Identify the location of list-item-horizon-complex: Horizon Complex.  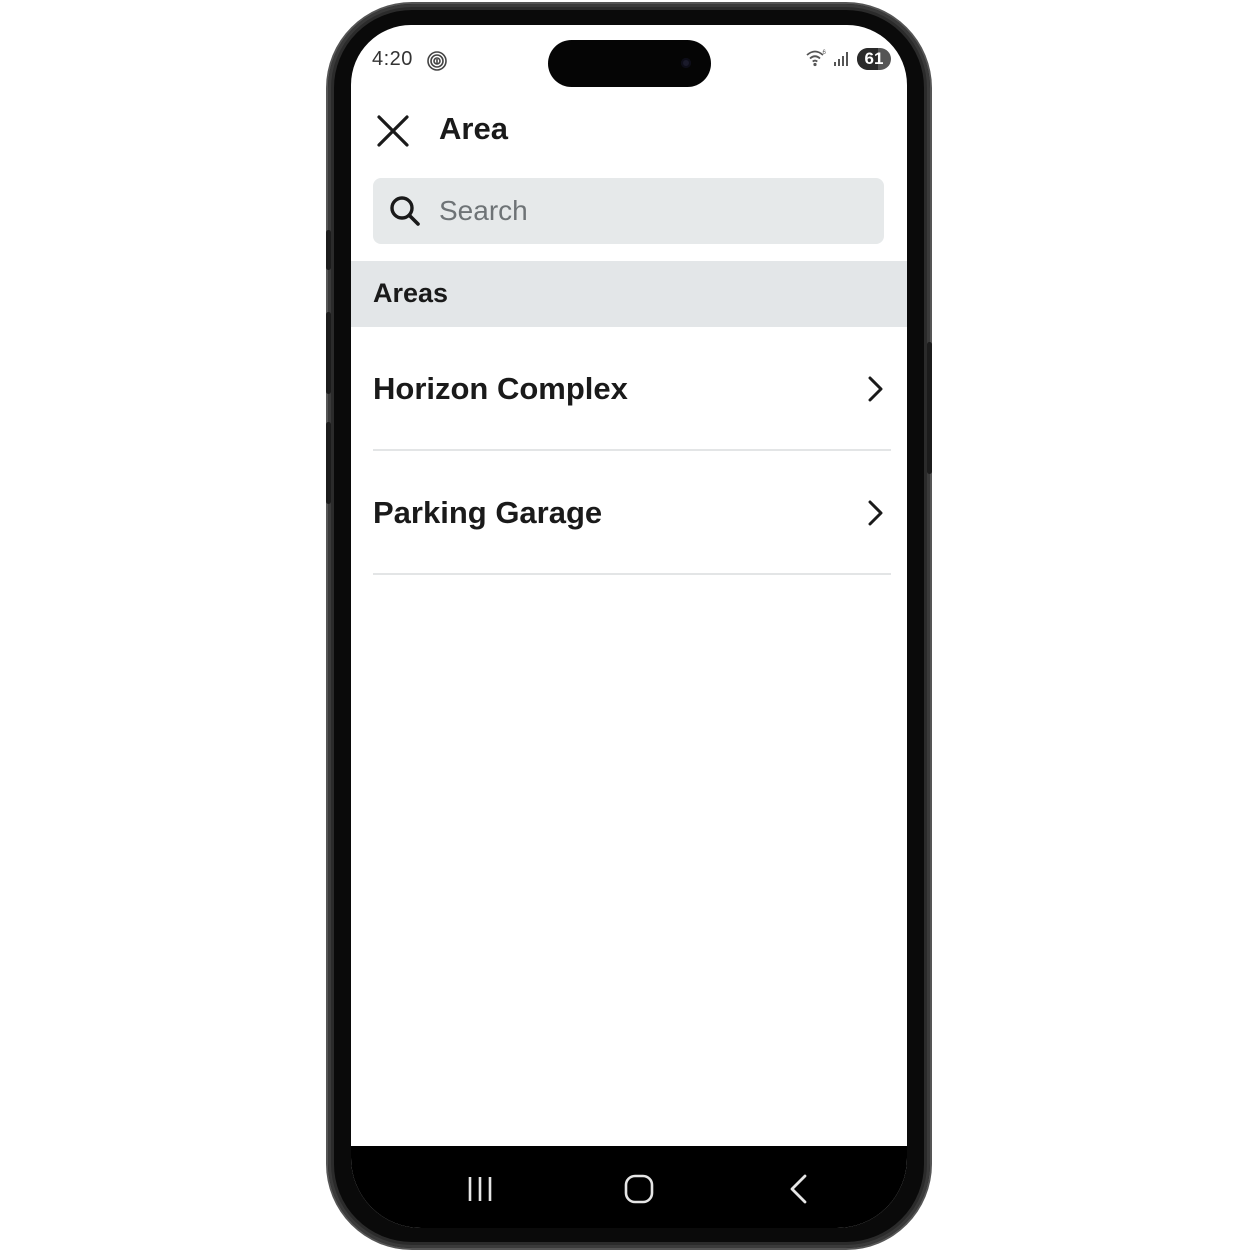
(629, 389).